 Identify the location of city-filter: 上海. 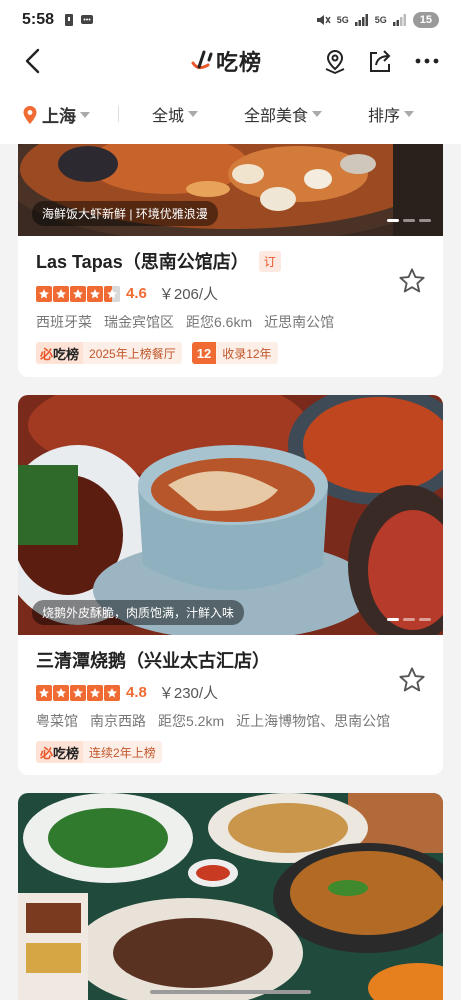
(56, 114).